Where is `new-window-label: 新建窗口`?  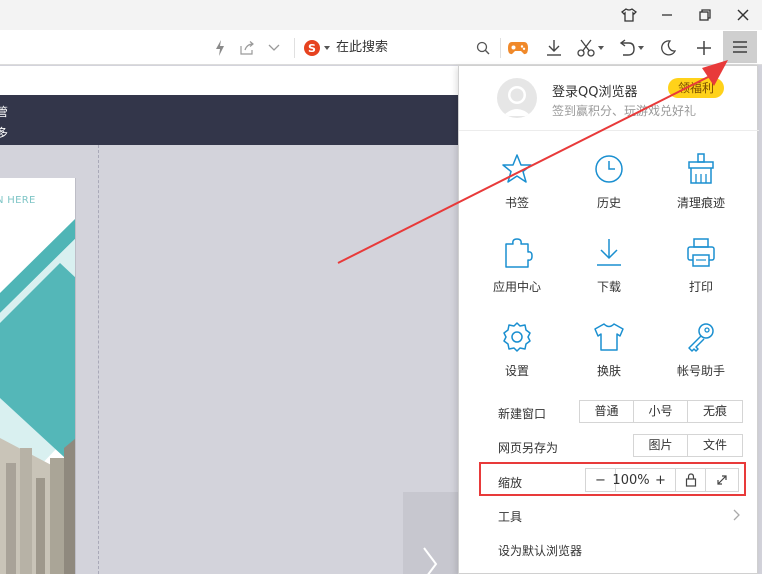 new-window-label: 新建窗口 is located at coordinates (522, 414).